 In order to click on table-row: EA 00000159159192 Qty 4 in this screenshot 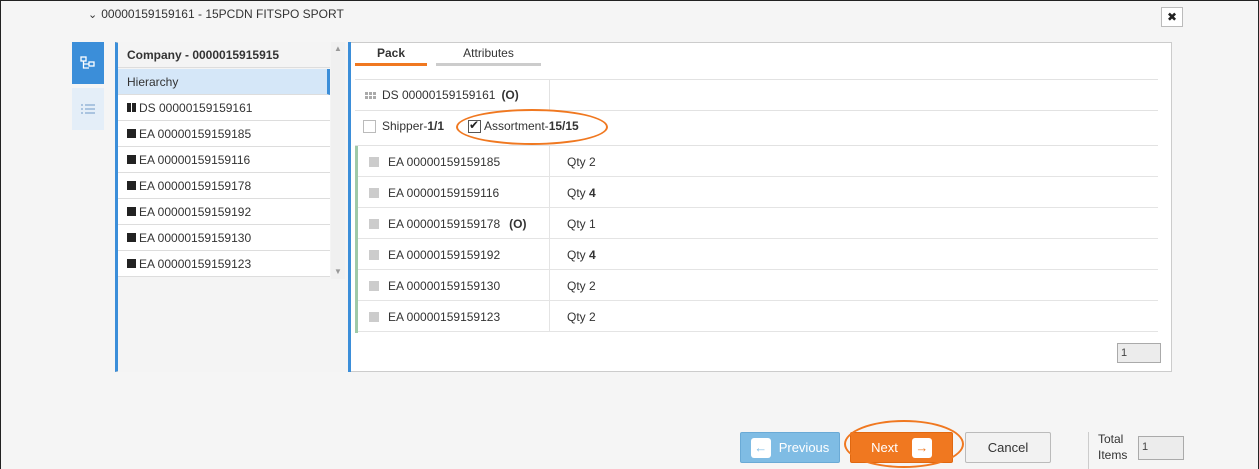, I will do `click(758, 254)`.